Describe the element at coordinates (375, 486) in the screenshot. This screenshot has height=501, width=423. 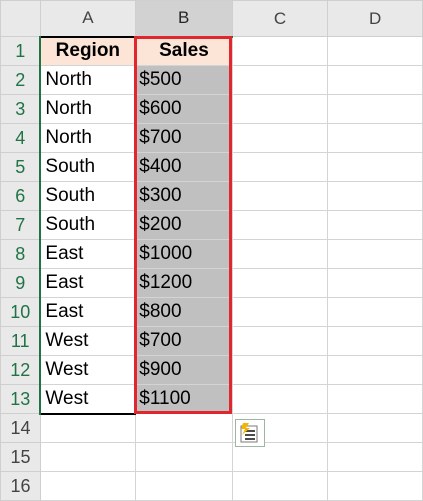
I see `cell-d16` at that location.